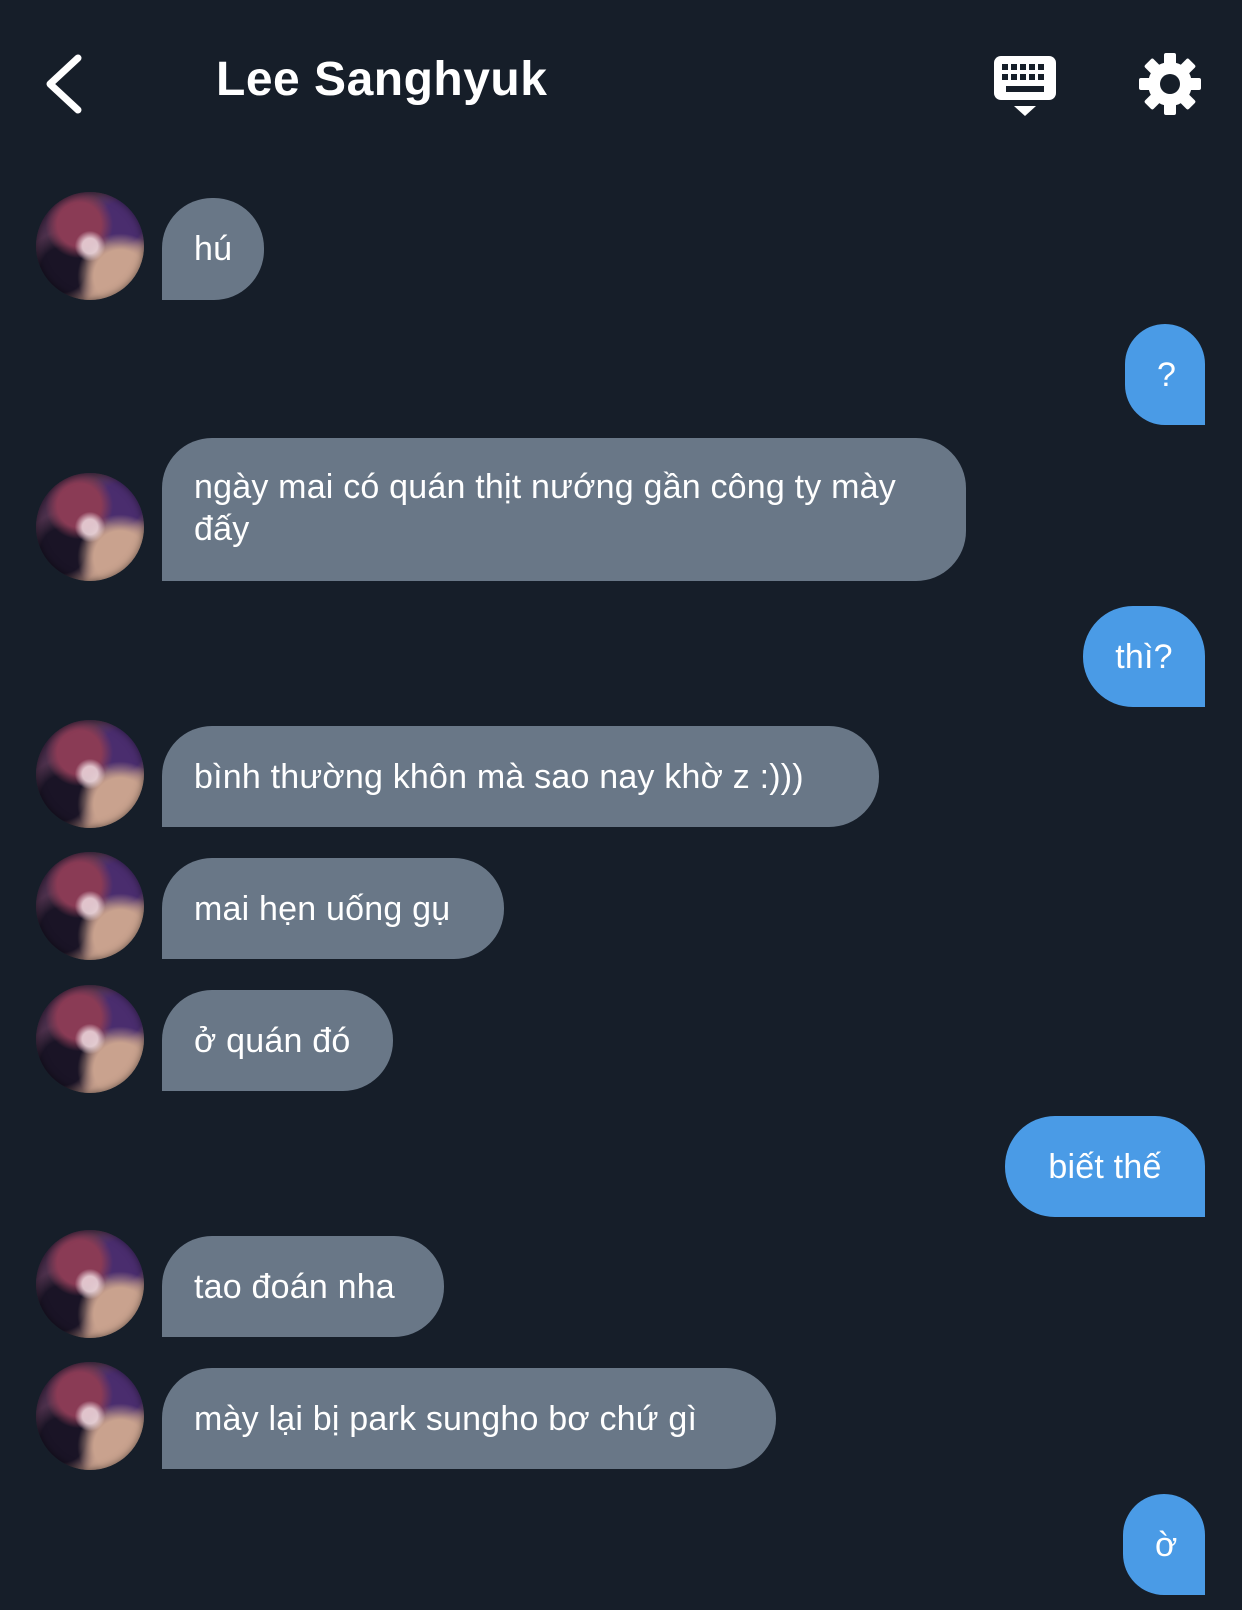 The width and height of the screenshot is (1242, 1610). I want to click on received-message-bubble: mày lại bị park sungho bơ chứ gì, so click(469, 1418).